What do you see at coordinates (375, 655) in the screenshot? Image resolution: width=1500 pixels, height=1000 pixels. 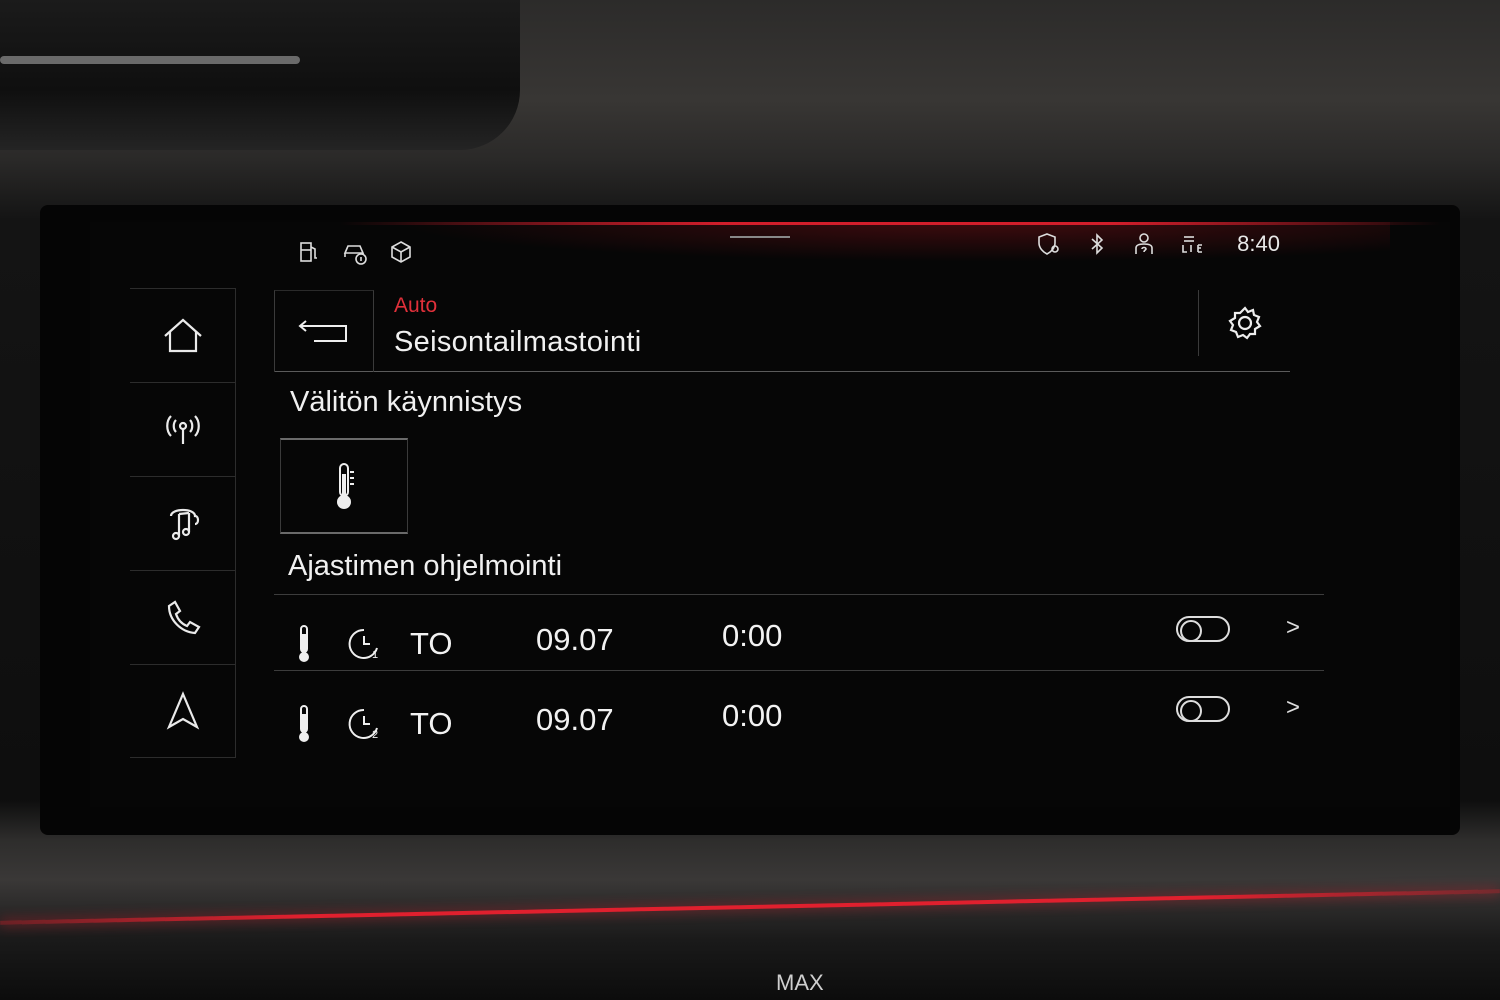 I see `timer-number: 1` at bounding box center [375, 655].